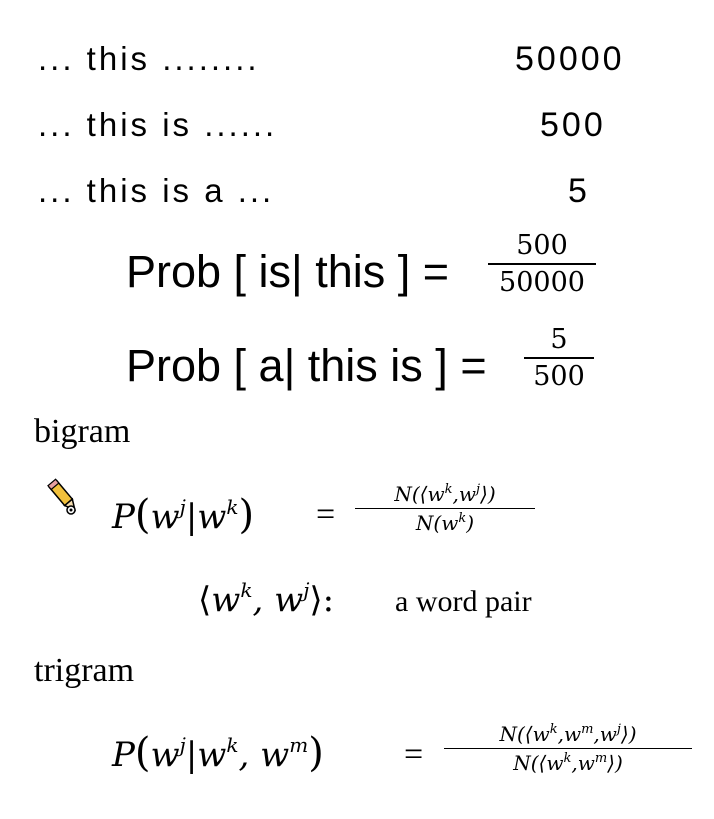 This screenshot has width=714, height=819. What do you see at coordinates (568, 734) in the screenshot?
I see `trigram-numerator: N(⟨wk,wm,wj⟩)` at bounding box center [568, 734].